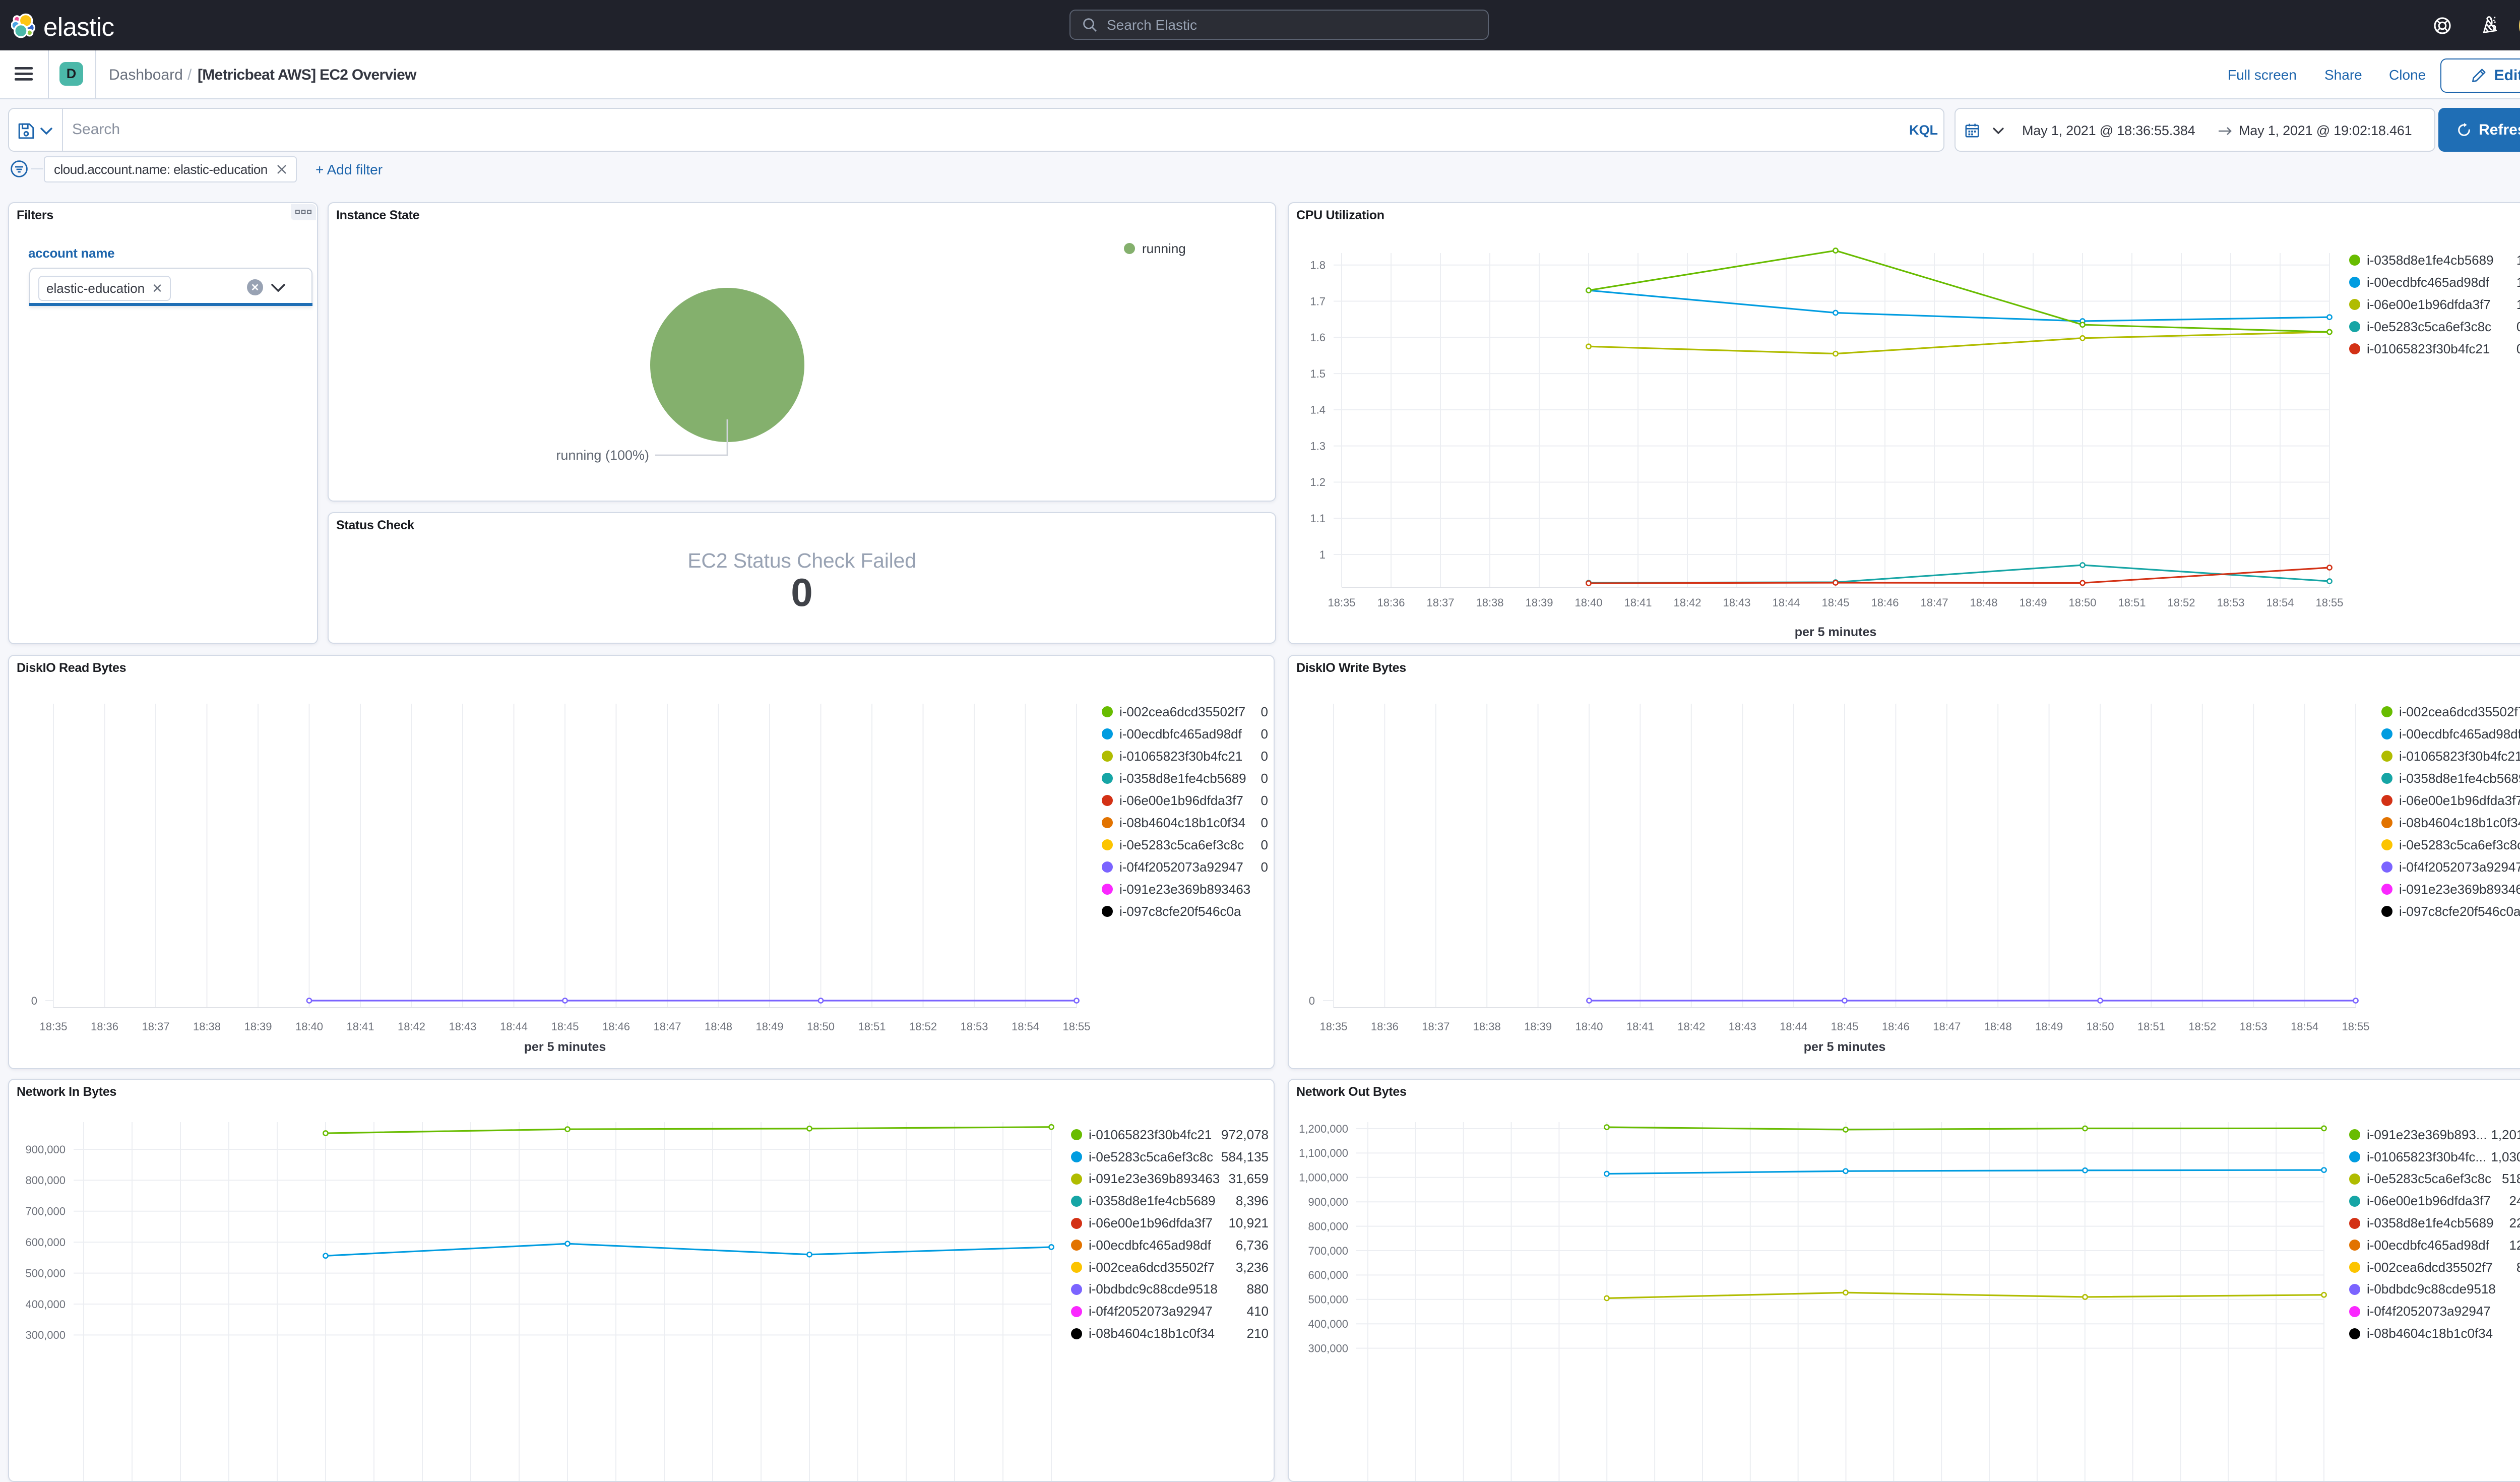  Describe the element at coordinates (1318, 519) in the screenshot. I see `svg-text: 1.1` at that location.